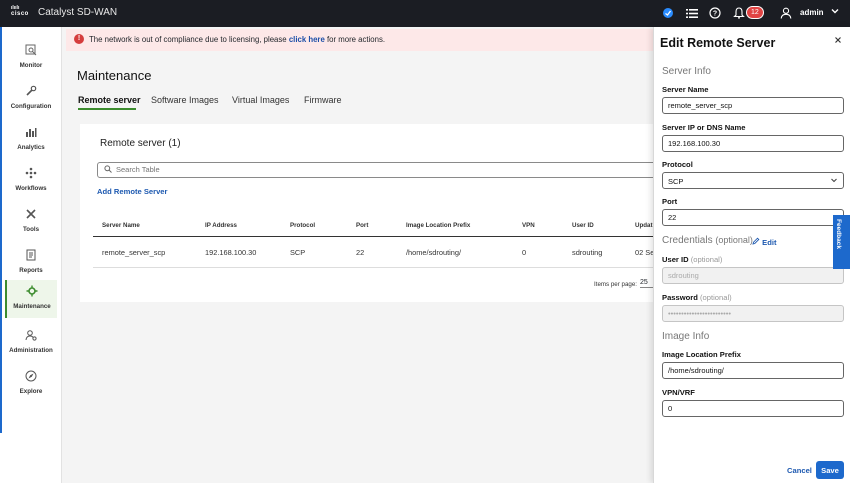  What do you see at coordinates (524, 252) in the screenshot?
I see `table-cell: 0` at bounding box center [524, 252].